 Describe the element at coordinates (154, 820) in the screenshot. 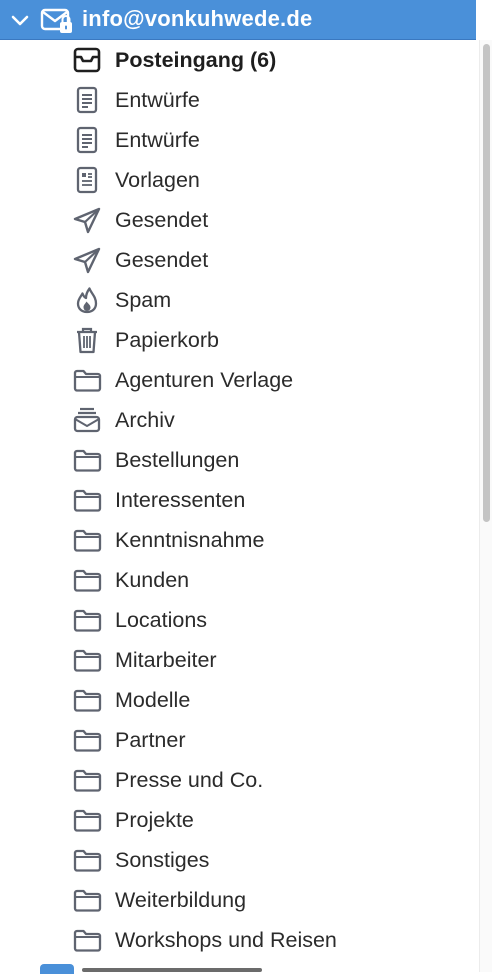

I see `folder-label: Projekte` at that location.